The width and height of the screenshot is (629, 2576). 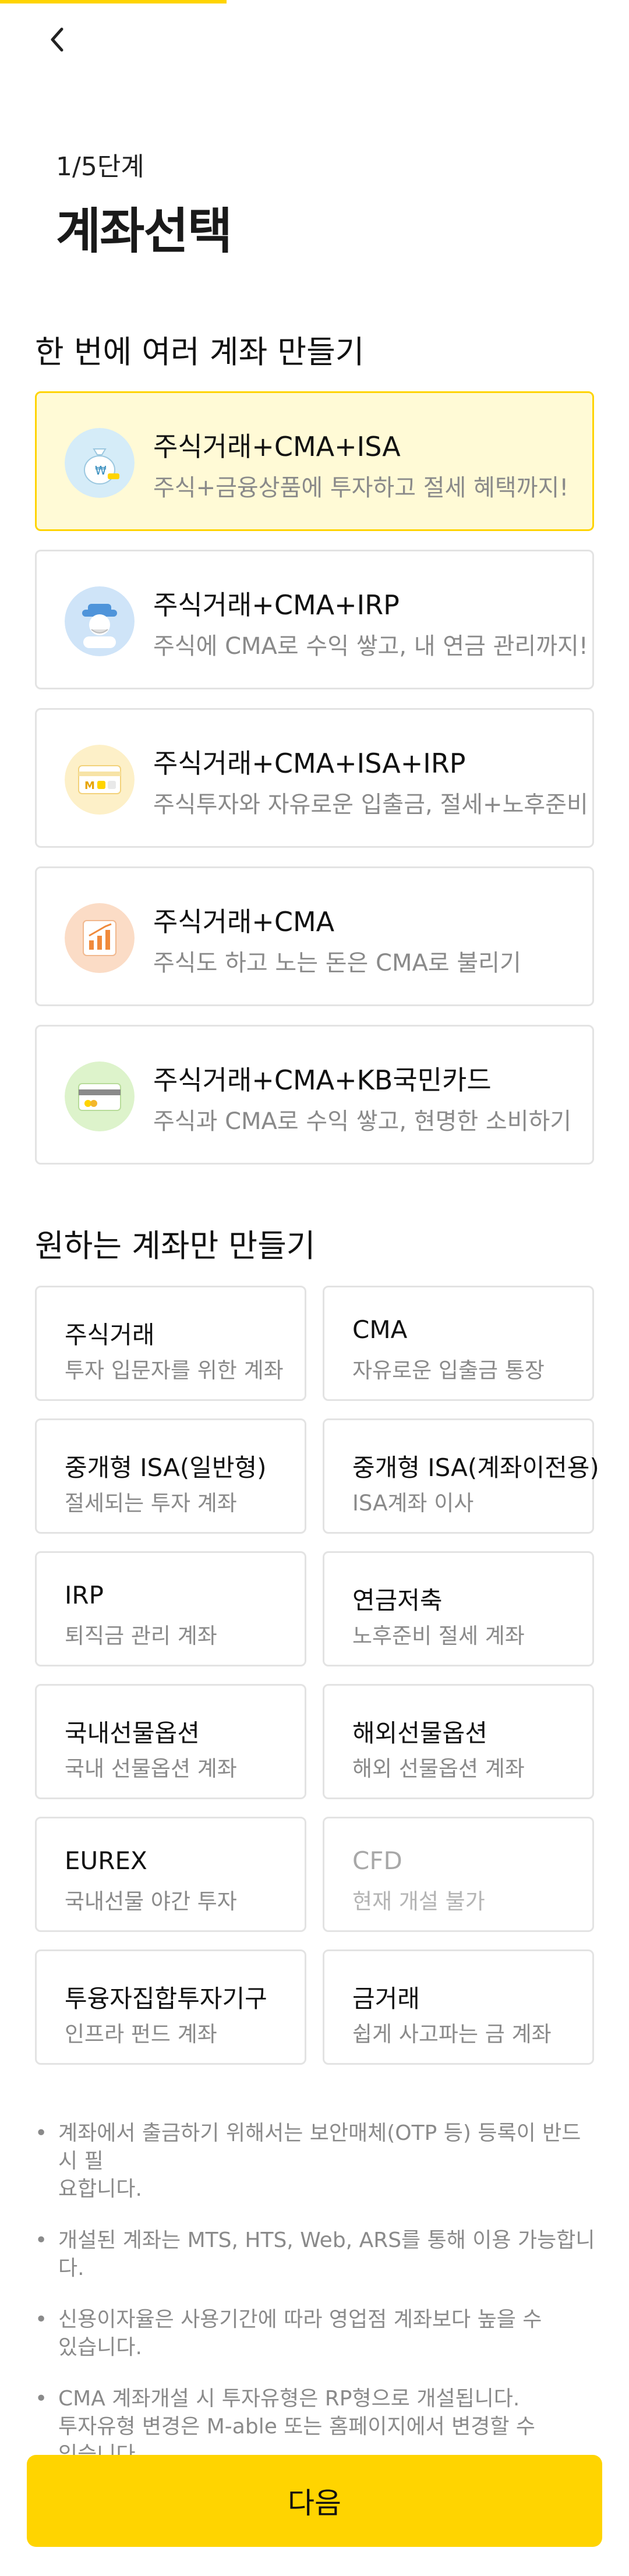 What do you see at coordinates (170, 1608) in the screenshot?
I see `account-tile-irp: IRP 퇴직금 관리 계좌` at bounding box center [170, 1608].